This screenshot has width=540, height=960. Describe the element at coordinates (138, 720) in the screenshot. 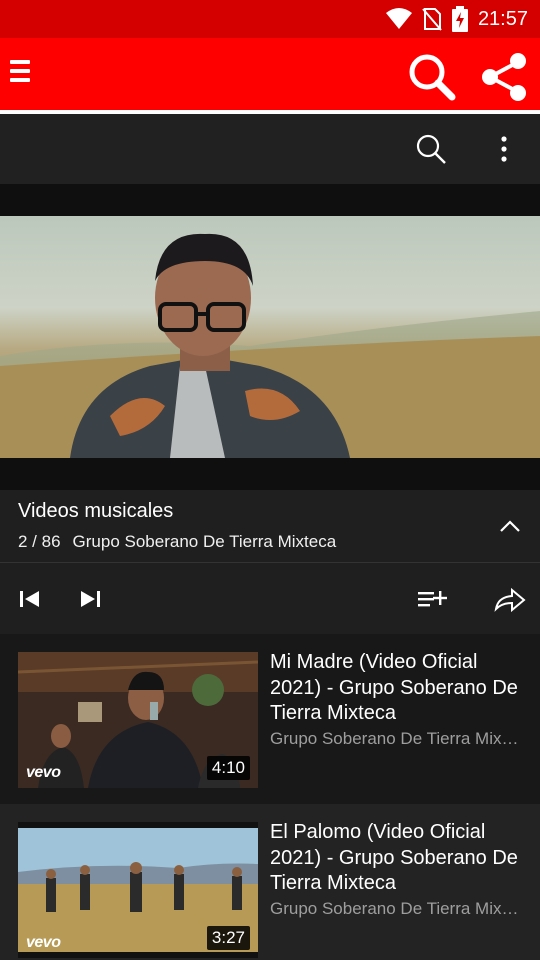

I see `video-thumbnail: vevo 4:10` at that location.